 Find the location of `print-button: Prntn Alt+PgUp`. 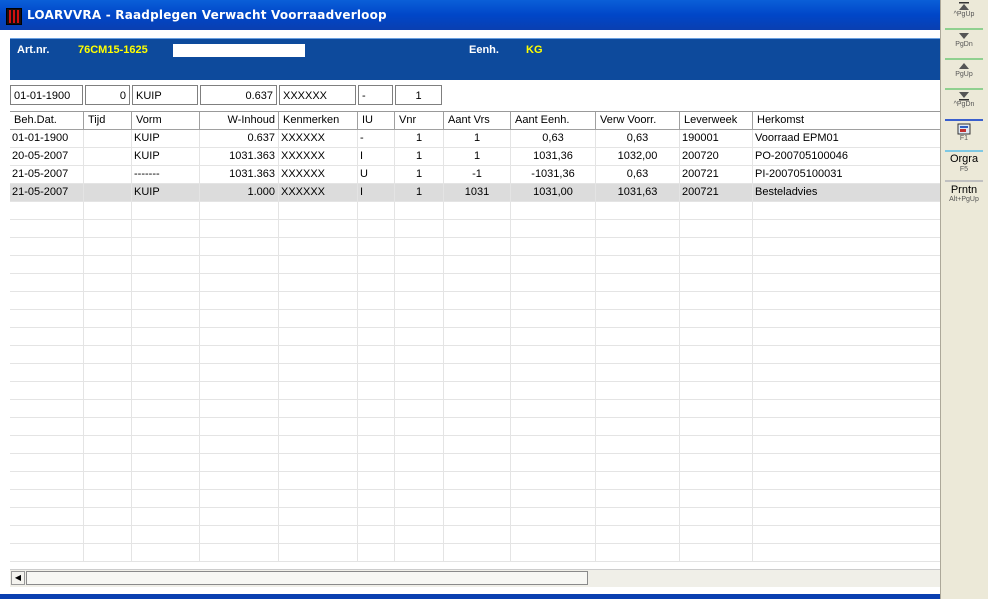

print-button: Prntn Alt+PgUp is located at coordinates (964, 194).